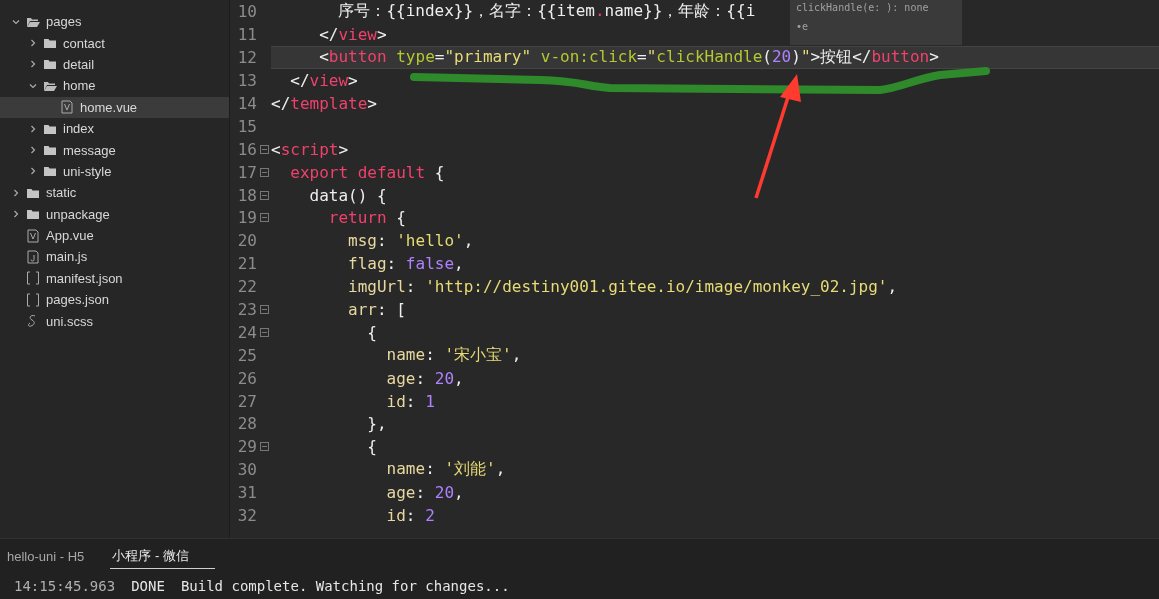 The height and width of the screenshot is (599, 1159). What do you see at coordinates (366, 218) in the screenshot?
I see `code-line: return {` at bounding box center [366, 218].